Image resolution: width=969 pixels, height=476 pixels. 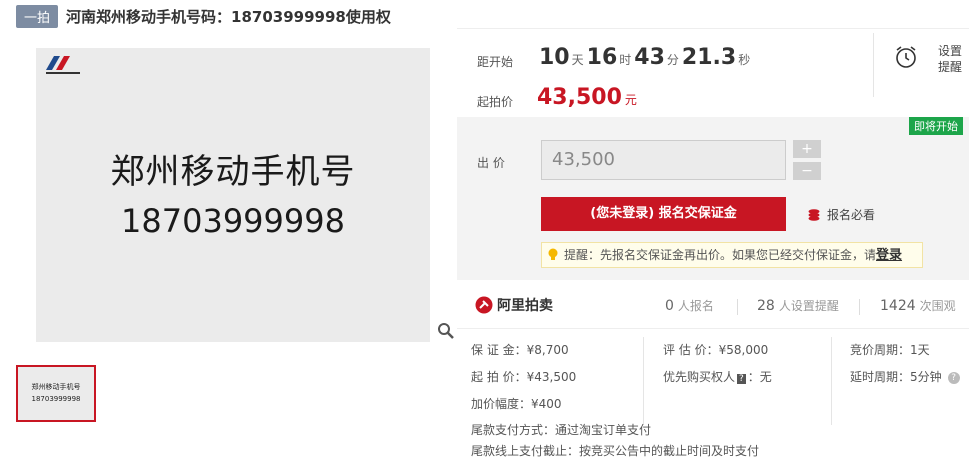 What do you see at coordinates (233, 221) in the screenshot?
I see `image-text-line2: 18703999998` at bounding box center [233, 221].